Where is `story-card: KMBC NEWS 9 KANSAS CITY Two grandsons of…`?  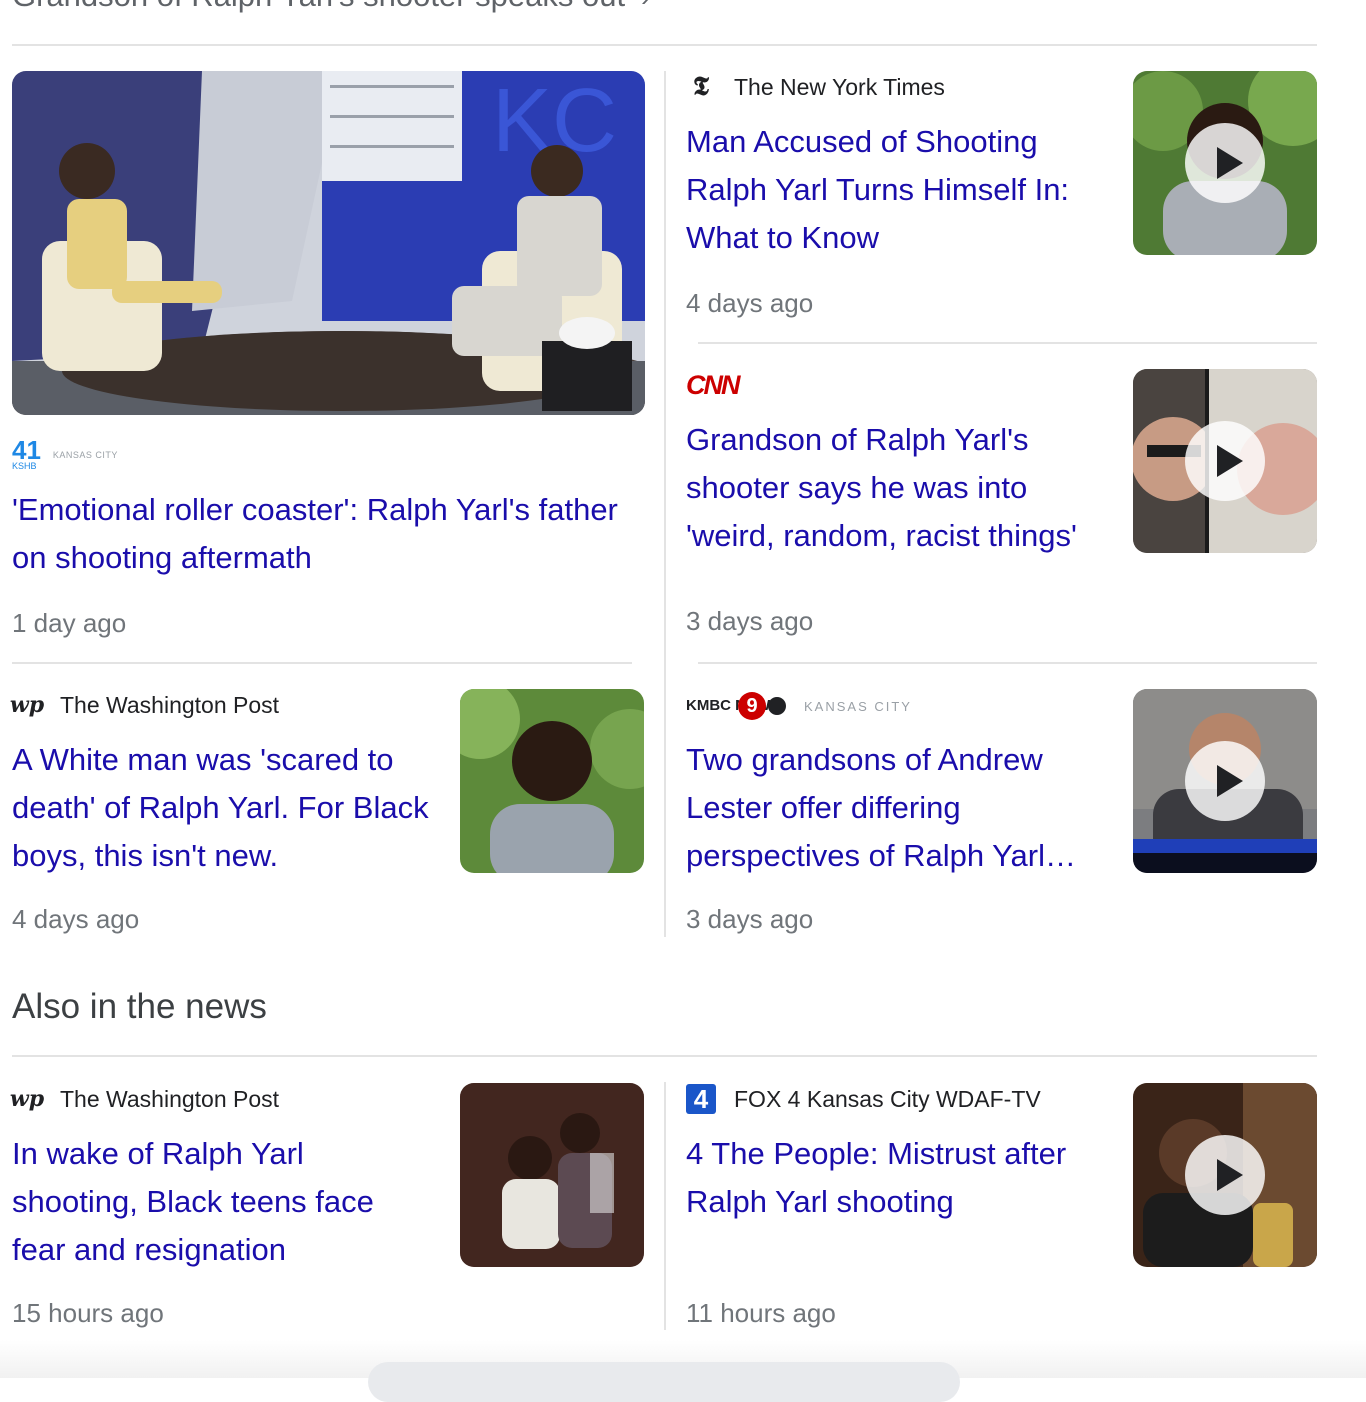
story-card: KMBC NEWS 9 KANSAS CITY Two grandsons of… is located at coordinates (1001, 814).